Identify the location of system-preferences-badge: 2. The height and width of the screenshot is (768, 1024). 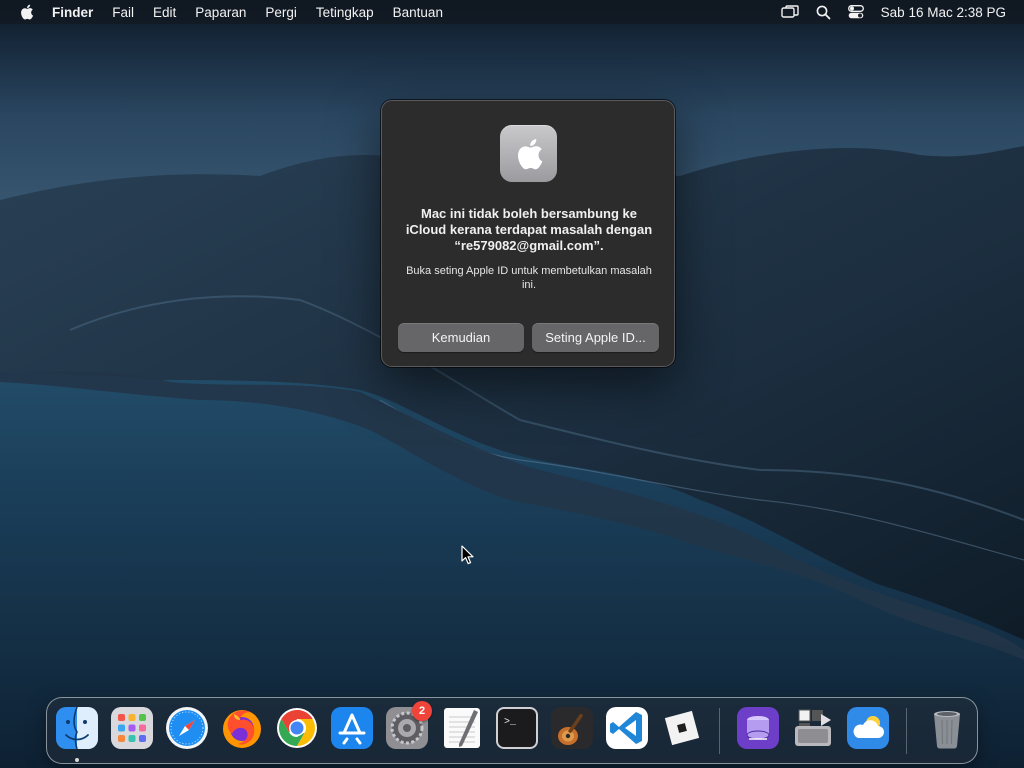
(422, 711).